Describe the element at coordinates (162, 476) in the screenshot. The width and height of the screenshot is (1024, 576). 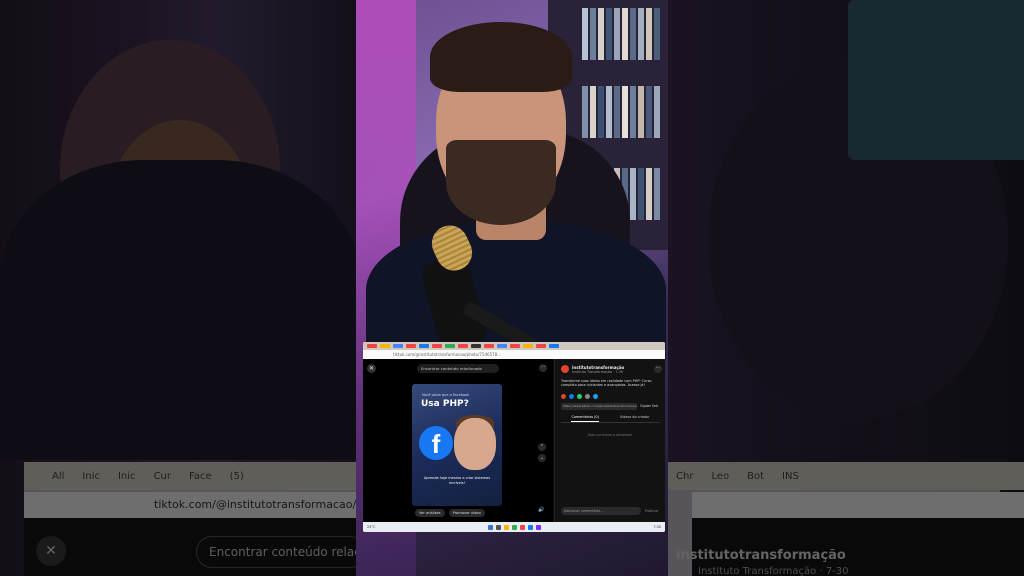
I see `blurred-tab: Cur` at that location.